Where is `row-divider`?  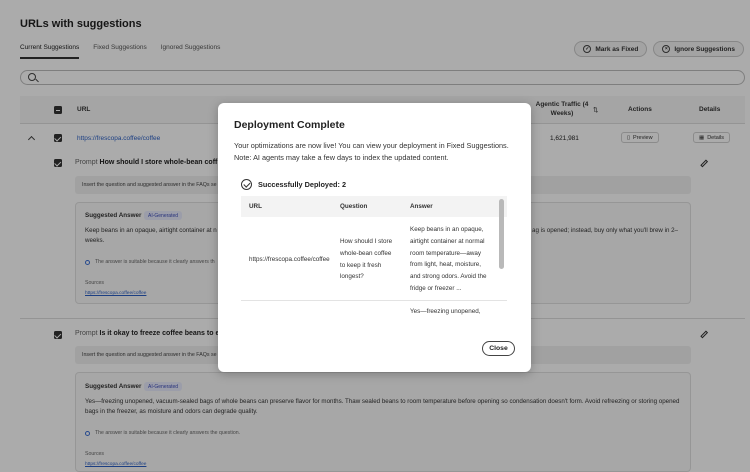 row-divider is located at coordinates (374, 300).